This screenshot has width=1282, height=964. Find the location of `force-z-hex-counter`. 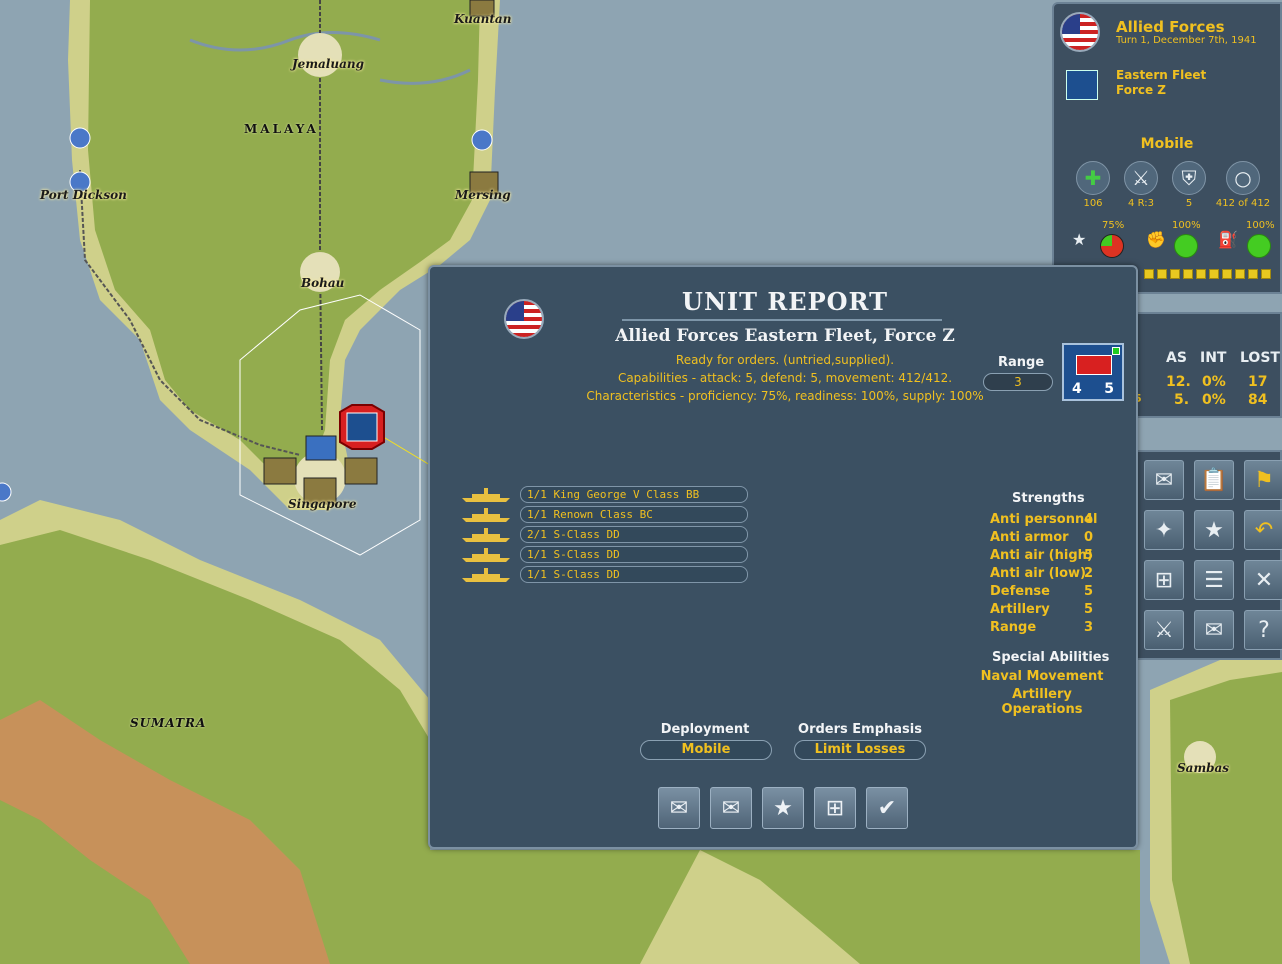

force-z-hex-counter is located at coordinates (362, 427).